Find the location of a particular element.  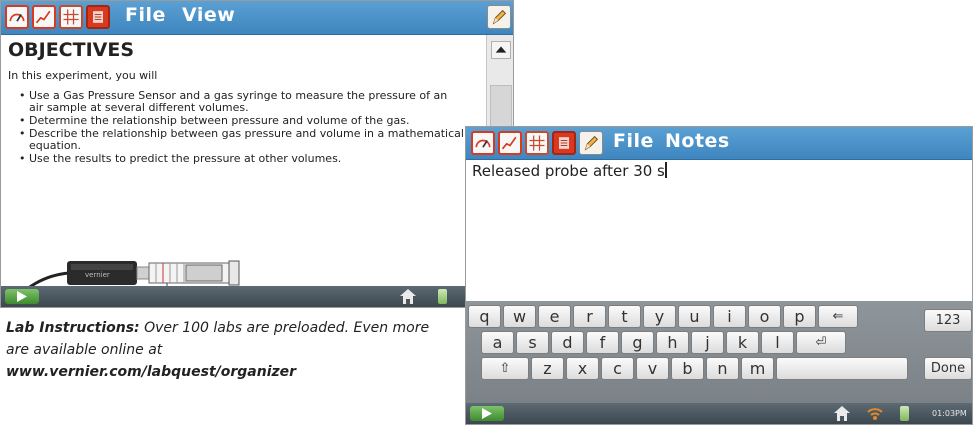

numeric-keyboard-button: 123 is located at coordinates (948, 320).